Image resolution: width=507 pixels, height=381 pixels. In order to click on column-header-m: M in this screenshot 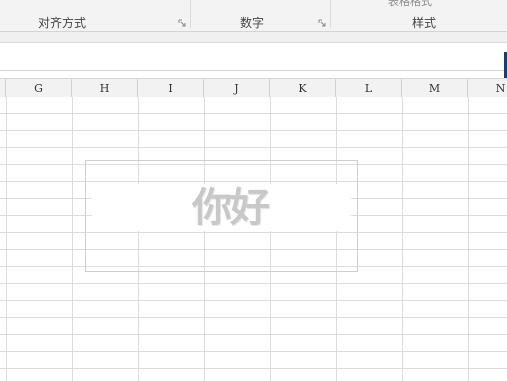, I will do `click(435, 88)`.